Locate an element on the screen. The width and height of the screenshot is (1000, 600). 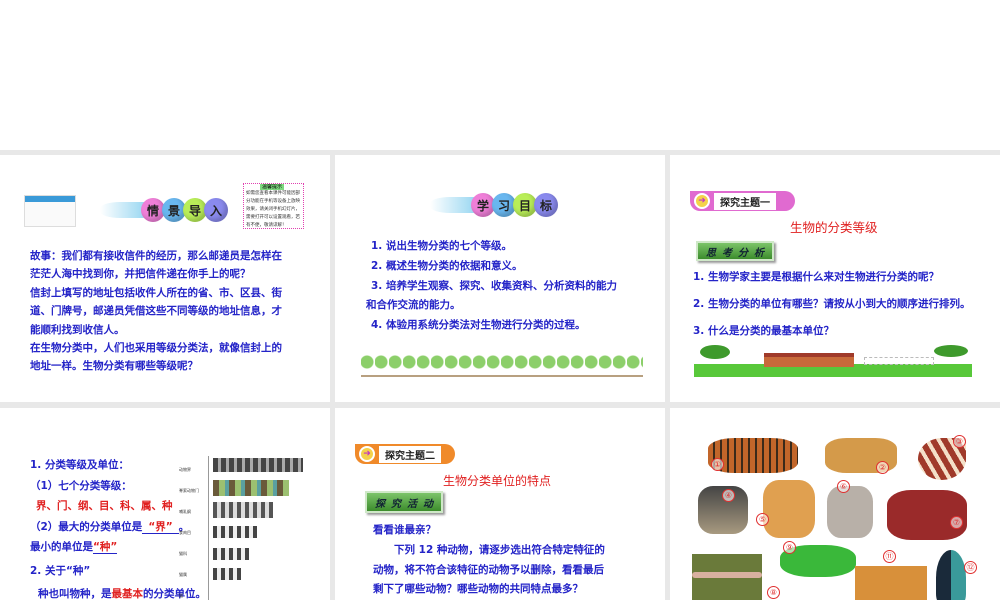
animal-number: ④ is located at coordinates (728, 495).